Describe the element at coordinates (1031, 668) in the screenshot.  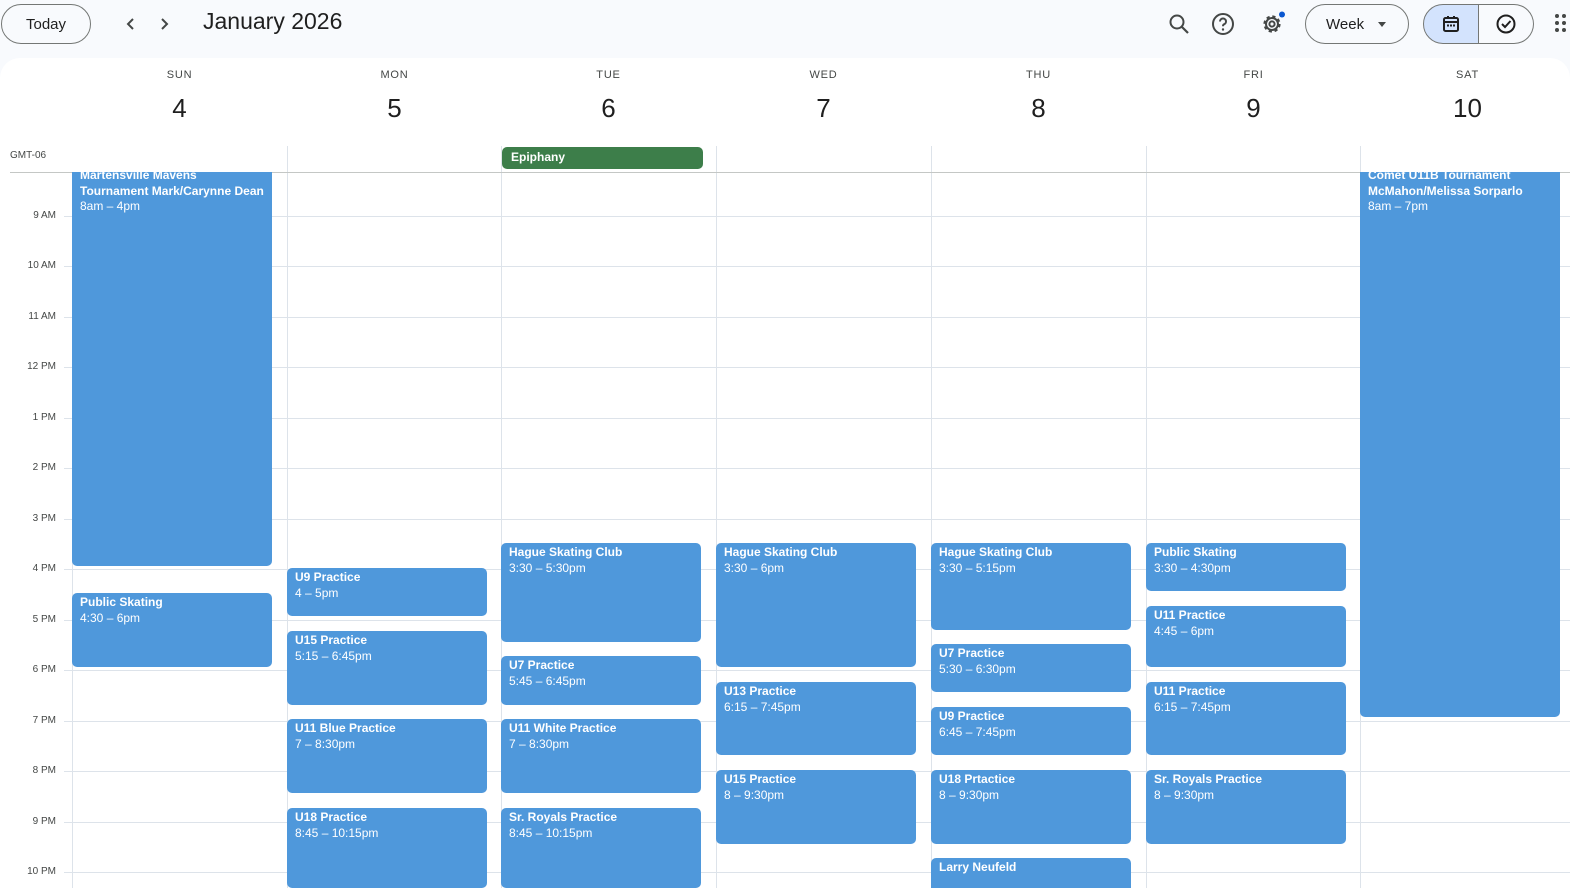
I see `event-block: U7 Practice 5:30 – 6:30pm` at that location.